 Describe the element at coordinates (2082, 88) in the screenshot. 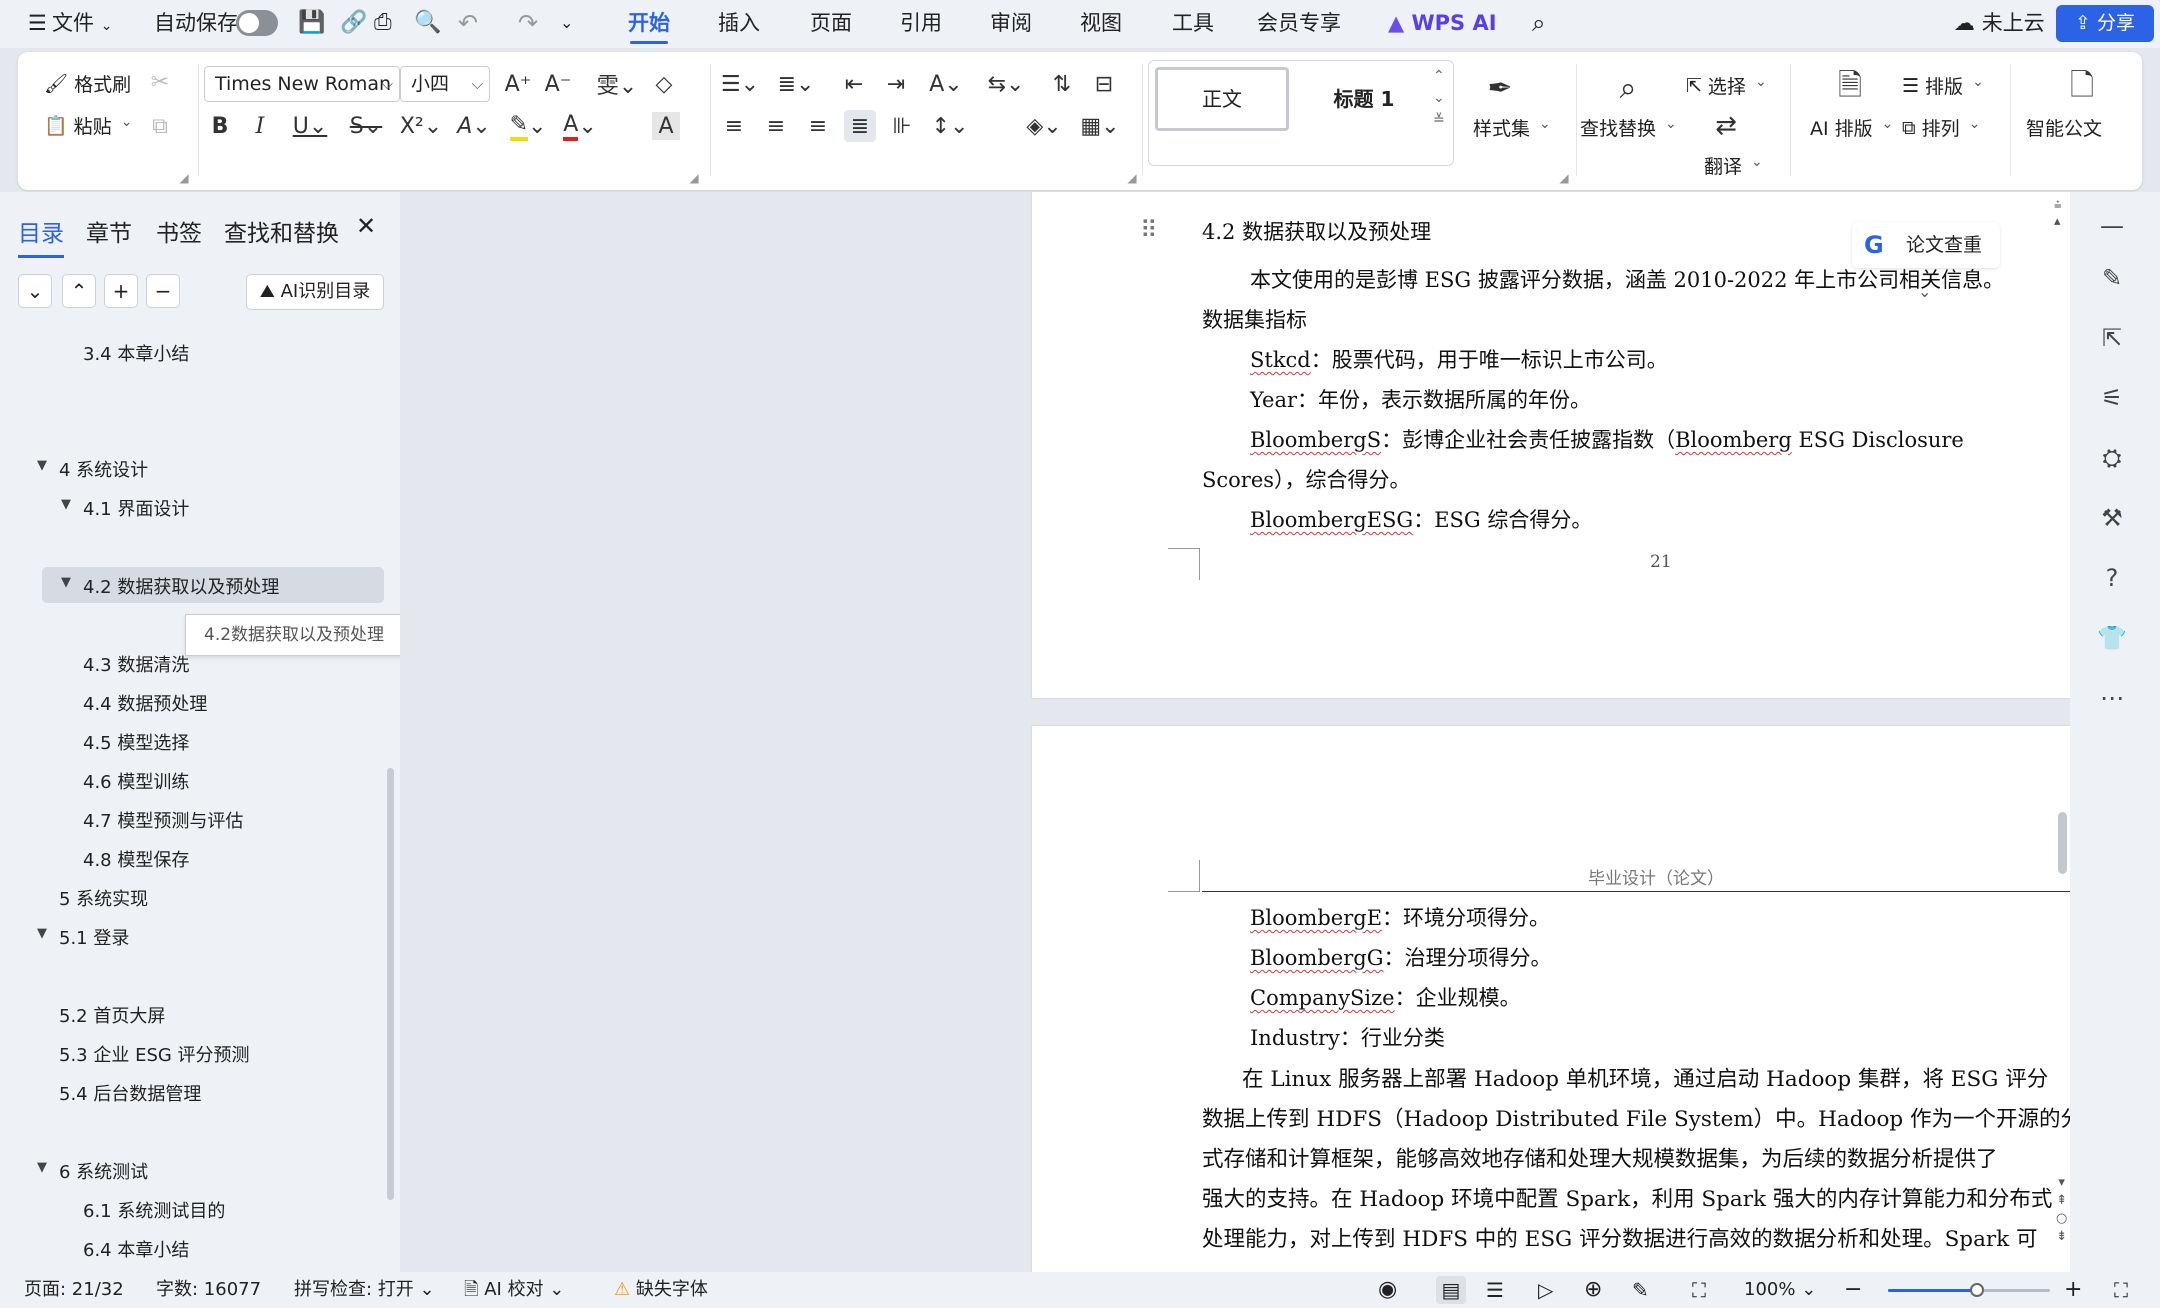

I see `smart-doc-icon: 🗋` at that location.